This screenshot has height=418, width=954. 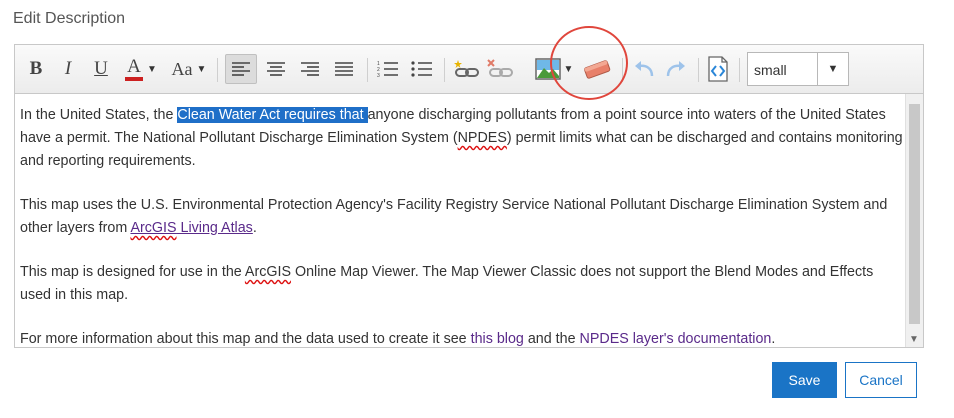 I want to click on align-justify-button, so click(x=344, y=69).